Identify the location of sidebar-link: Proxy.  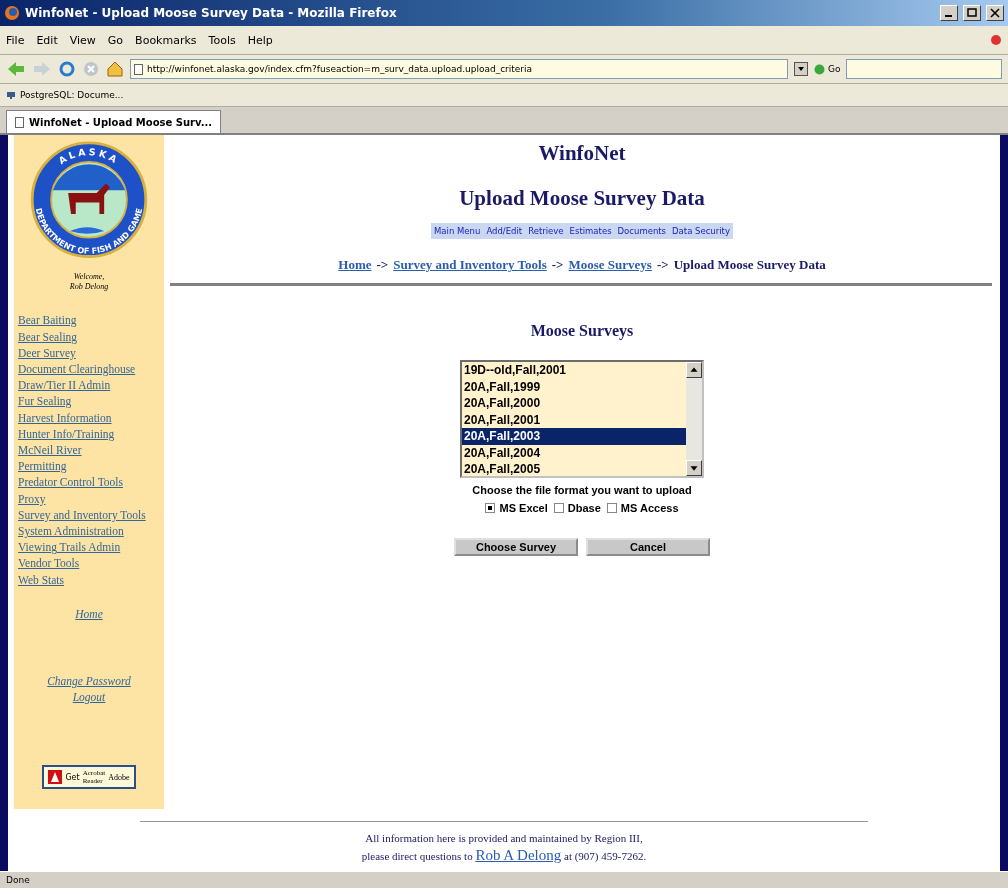
(91, 498).